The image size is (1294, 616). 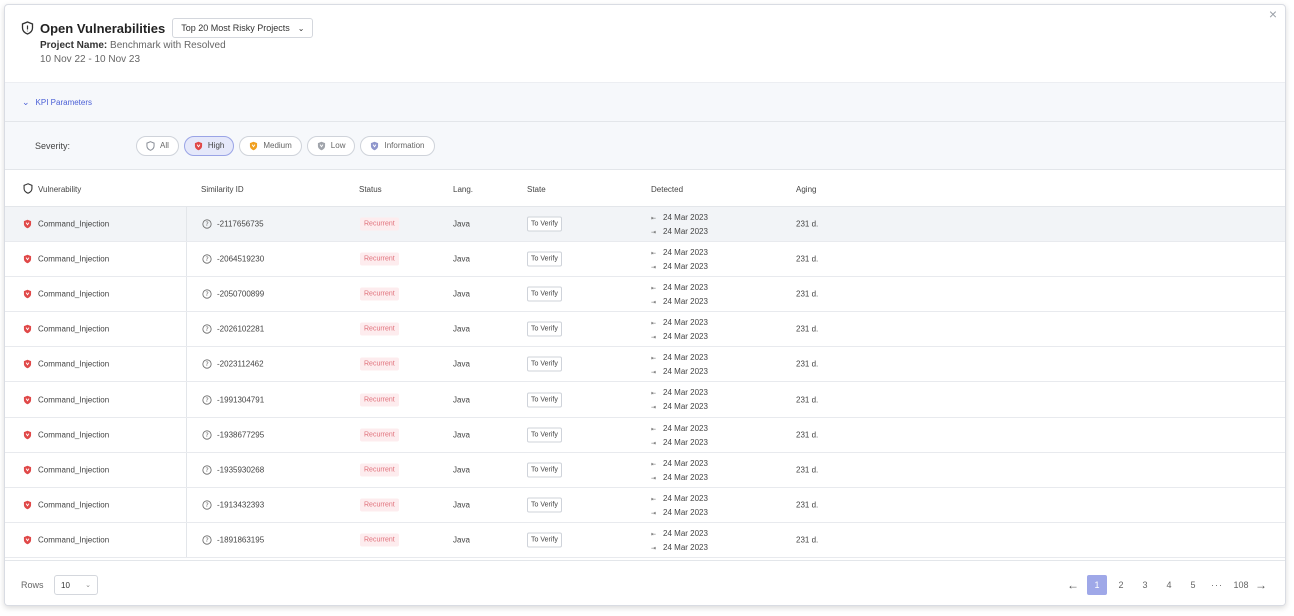 I want to click on first-detected: ⇤ 24 Mar 2023, so click(x=679, y=322).